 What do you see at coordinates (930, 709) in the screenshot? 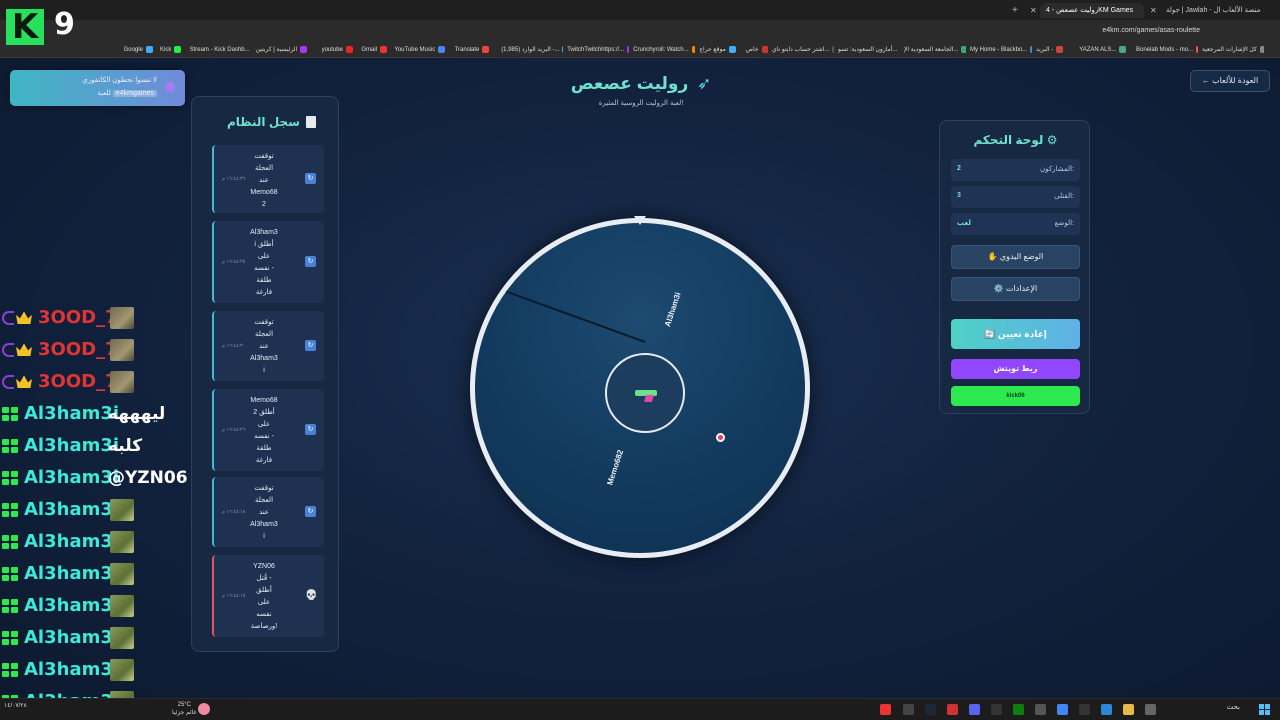
I see `steam-icon` at bounding box center [930, 709].